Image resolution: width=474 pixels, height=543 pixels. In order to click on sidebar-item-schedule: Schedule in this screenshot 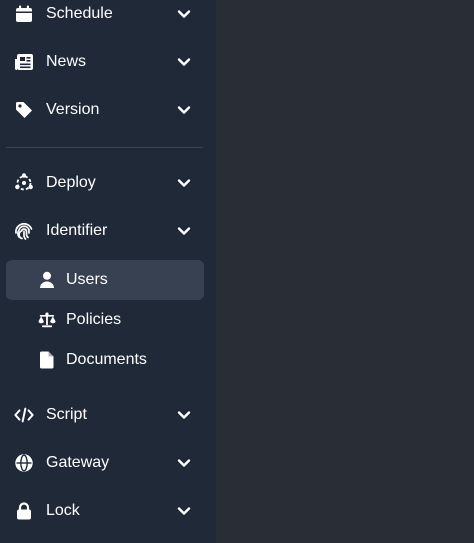, I will do `click(108, 17)`.